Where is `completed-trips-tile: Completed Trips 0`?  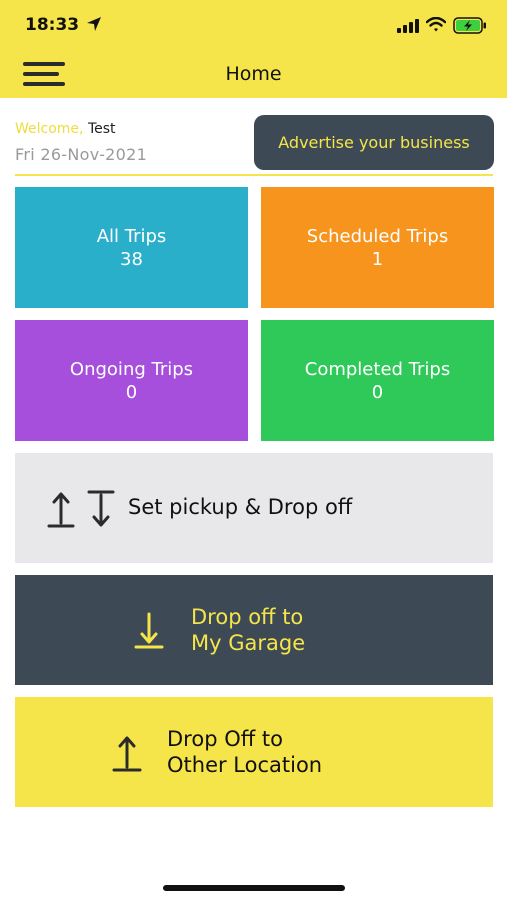
completed-trips-tile: Completed Trips 0 is located at coordinates (377, 380).